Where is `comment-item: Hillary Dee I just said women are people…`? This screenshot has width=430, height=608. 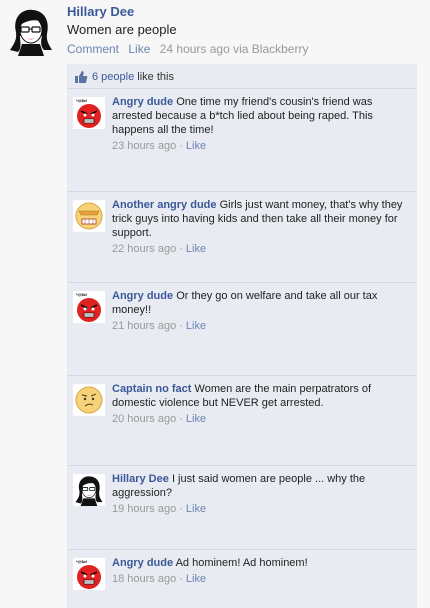 comment-item: Hillary Dee I just said women are people… is located at coordinates (242, 508).